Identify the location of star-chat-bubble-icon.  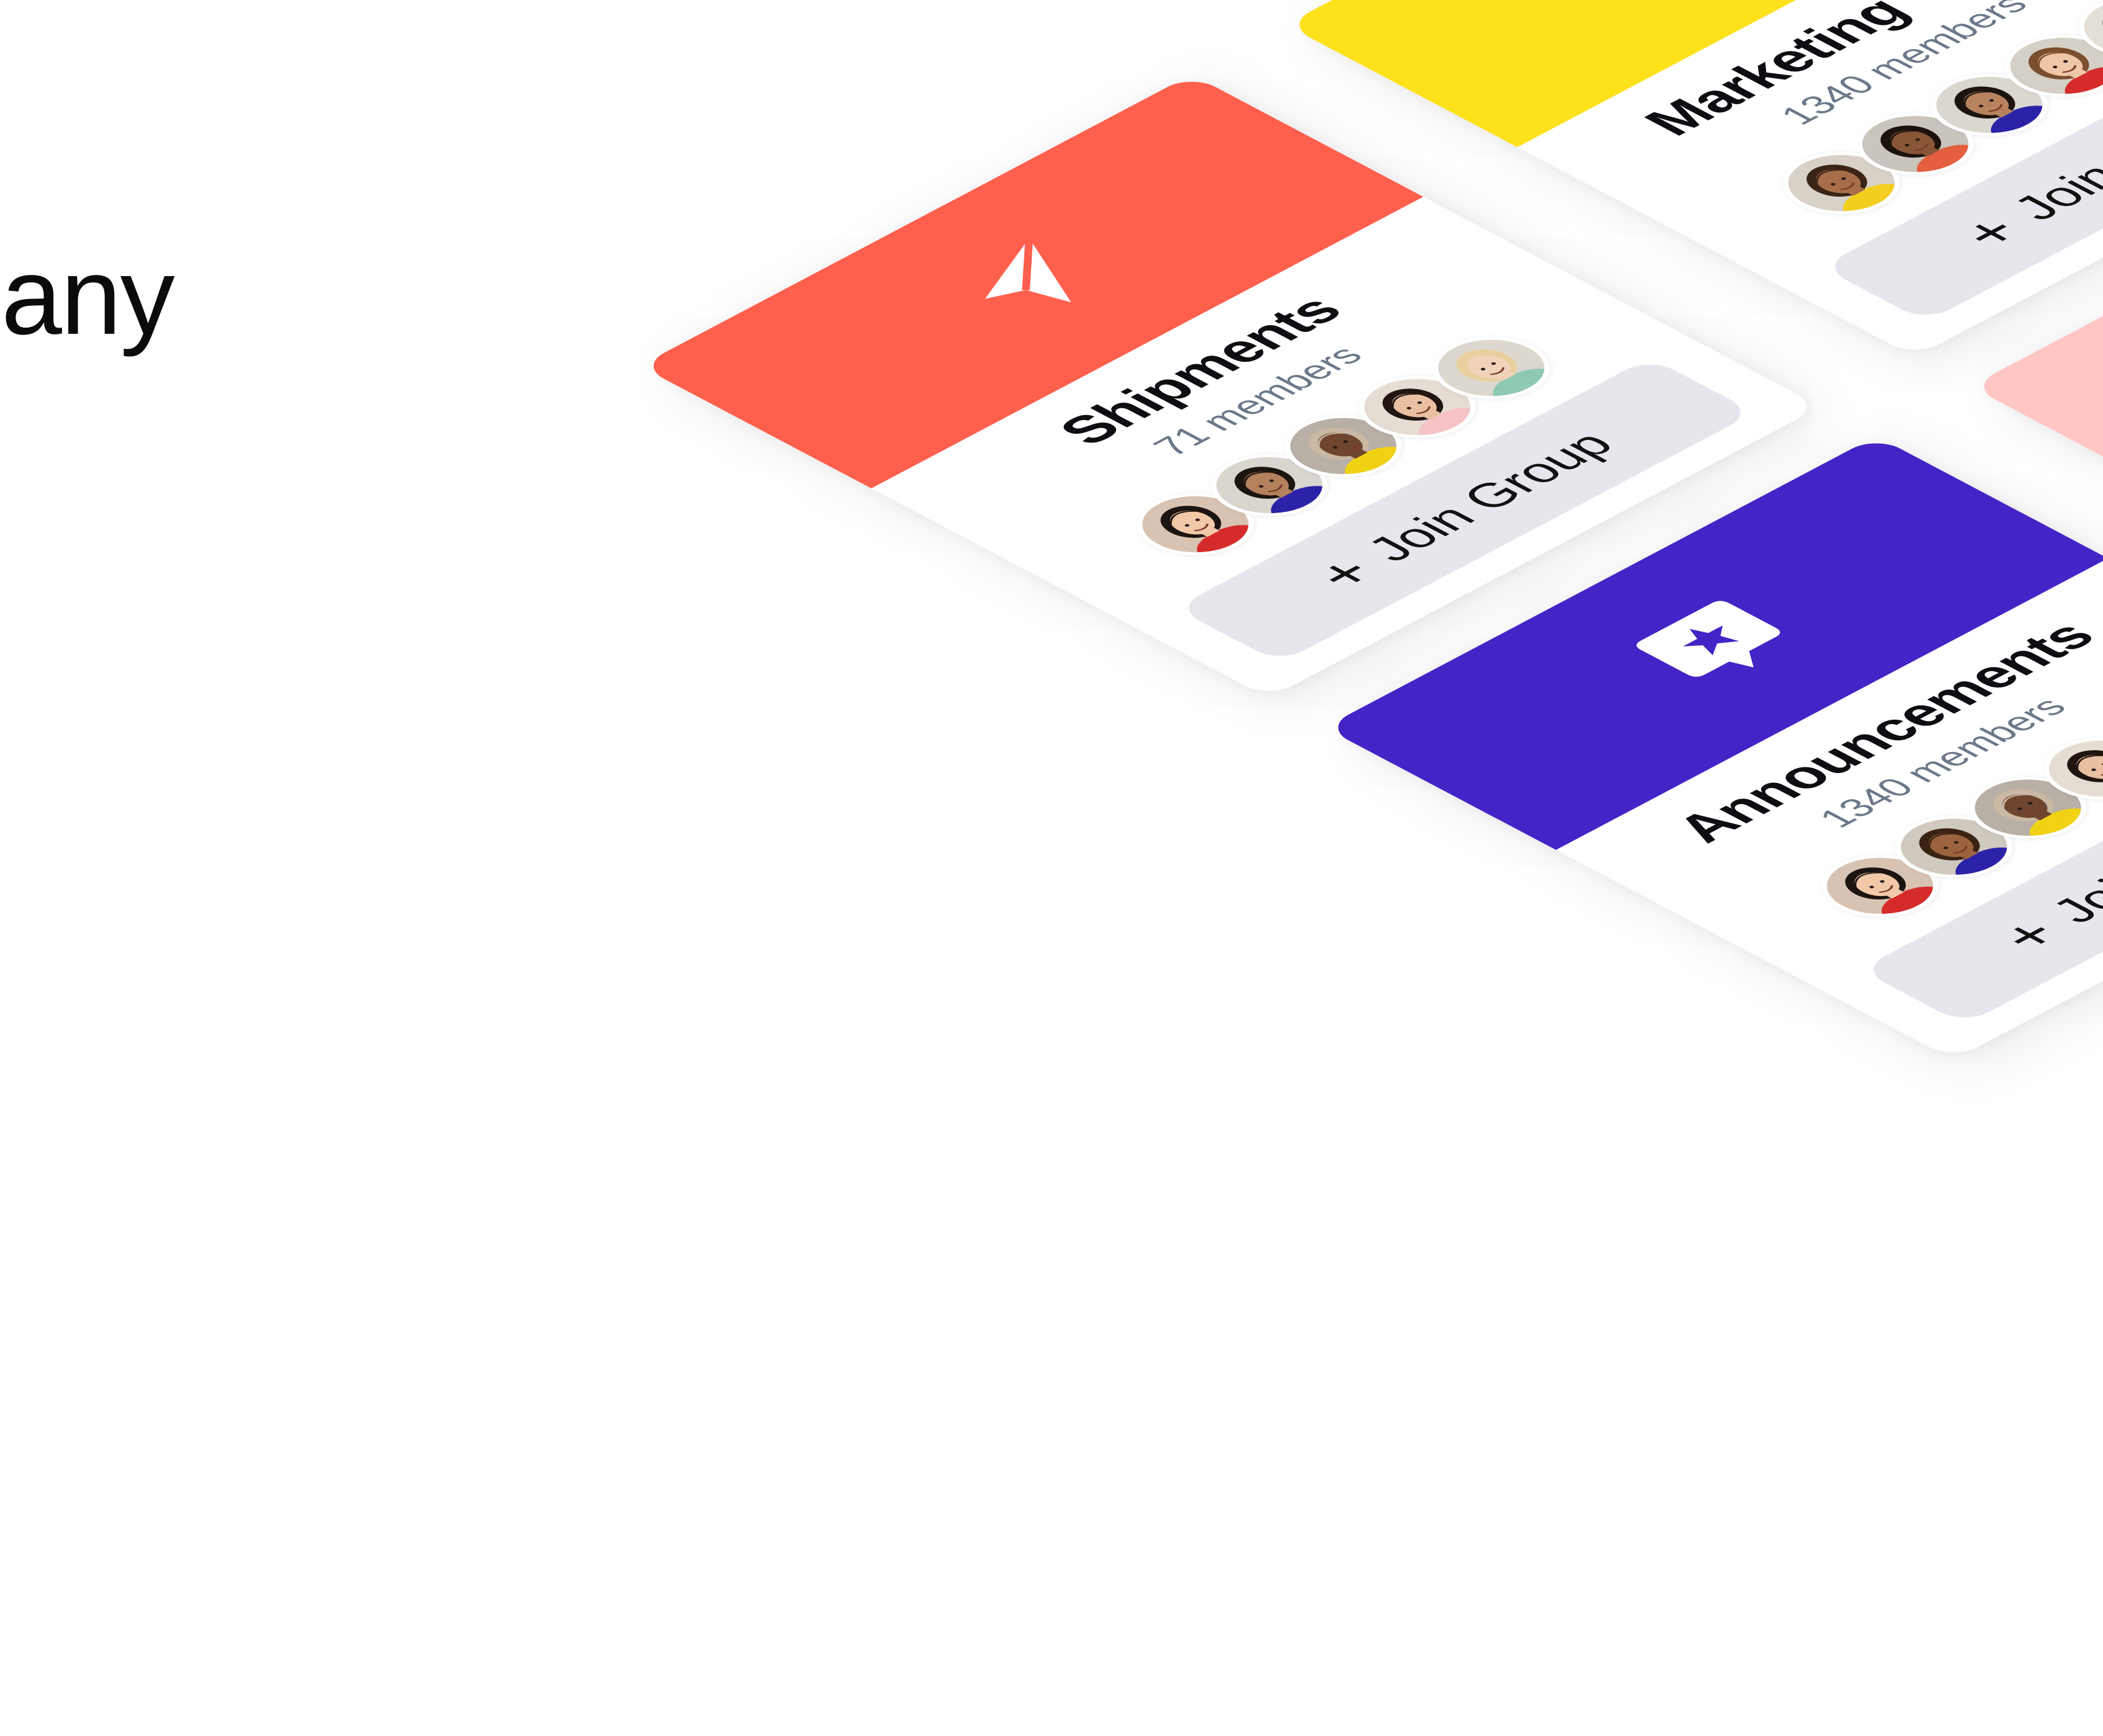
(1716, 643).